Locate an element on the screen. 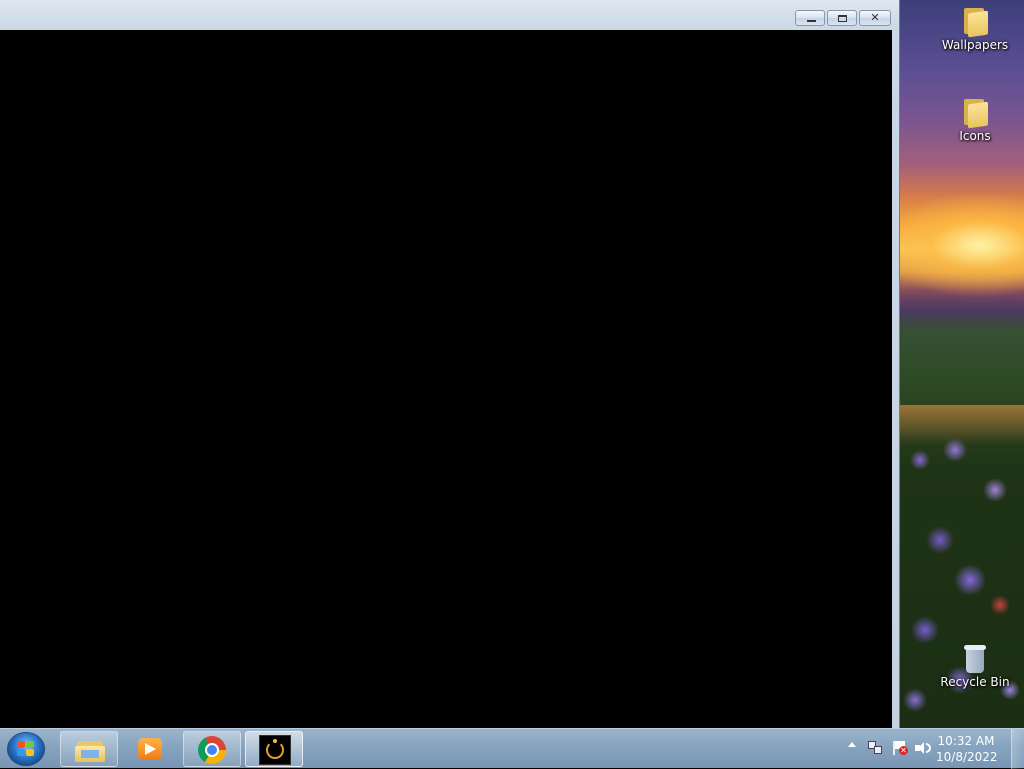  taskbar-item-app is located at coordinates (274, 749).